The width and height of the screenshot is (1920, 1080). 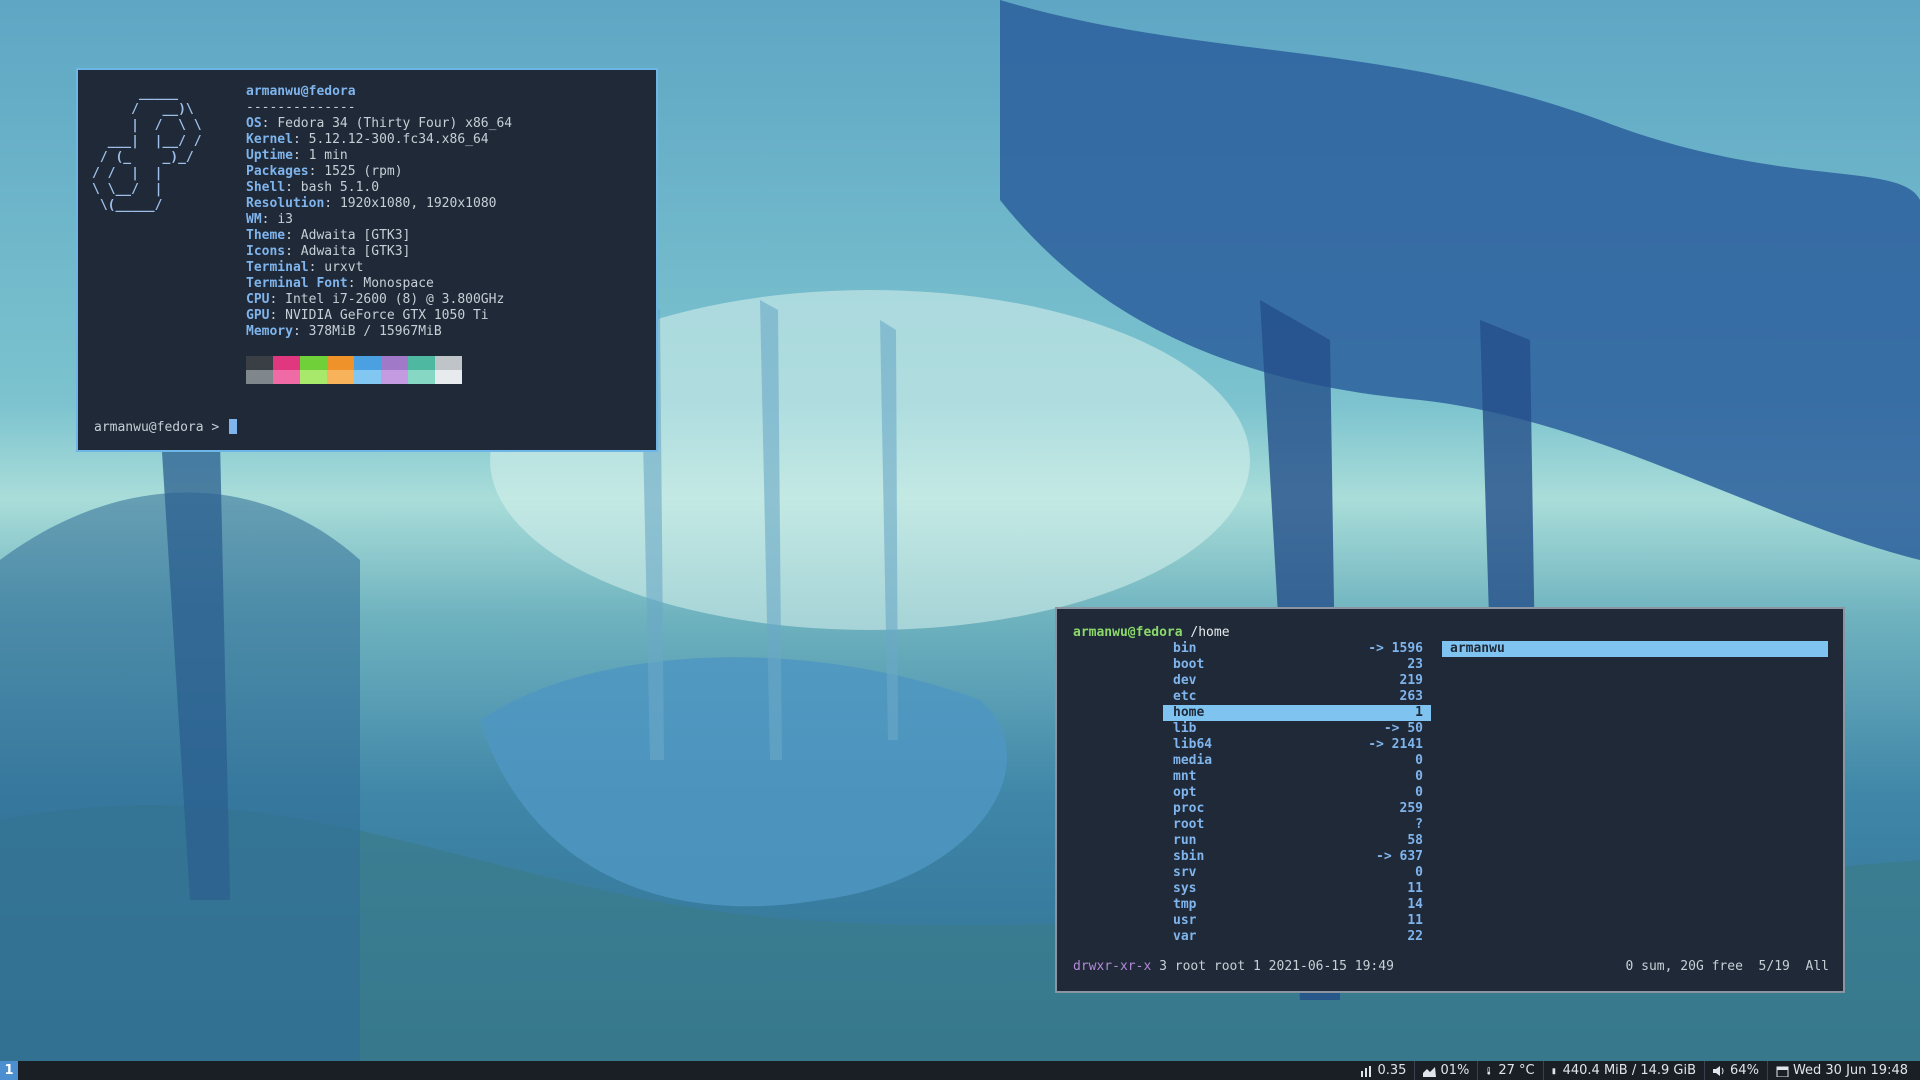 What do you see at coordinates (375, 331) in the screenshot?
I see `info-value: 378MiB / 15967MiB` at bounding box center [375, 331].